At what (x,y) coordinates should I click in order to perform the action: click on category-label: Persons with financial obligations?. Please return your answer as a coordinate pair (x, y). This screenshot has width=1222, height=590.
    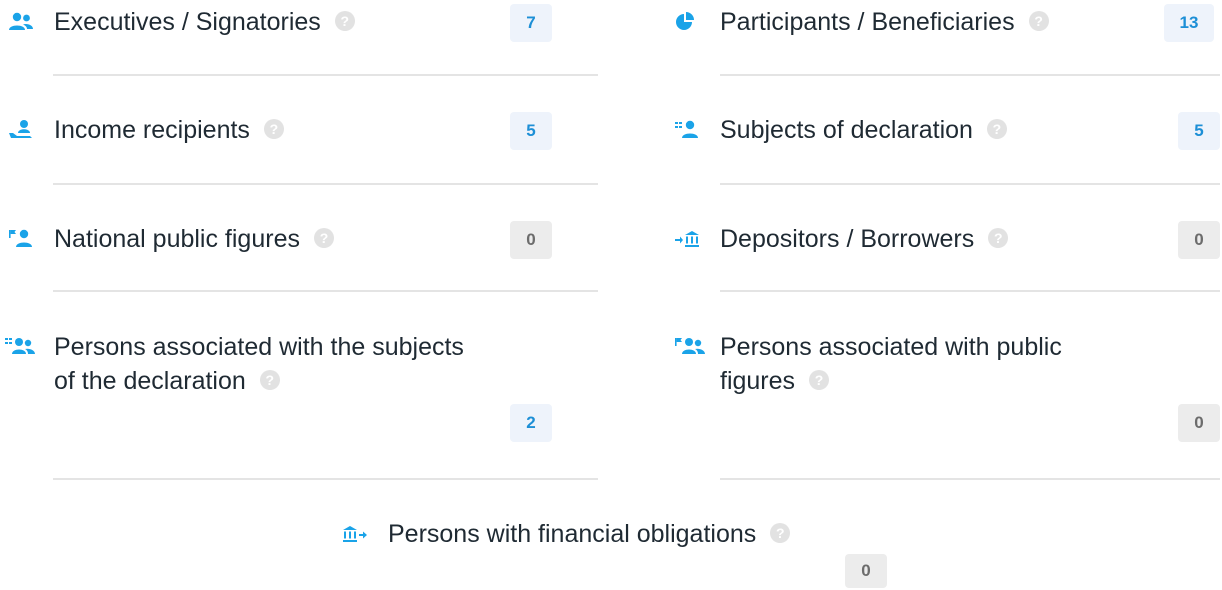
    Looking at the image, I should click on (589, 534).